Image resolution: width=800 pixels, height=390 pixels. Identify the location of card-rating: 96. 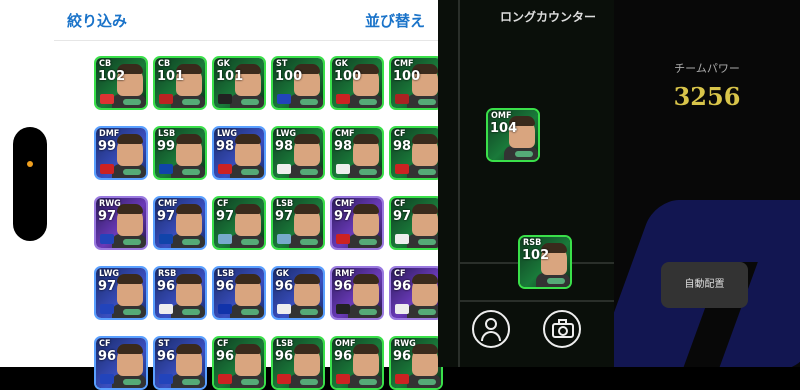
(225, 356).